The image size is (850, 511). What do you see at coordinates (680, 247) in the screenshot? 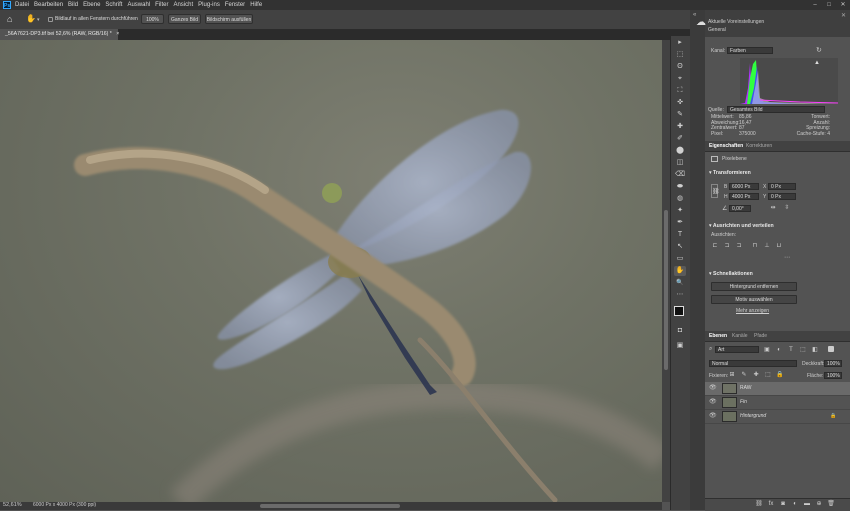
I see `path-select-tool-icon: ↖` at bounding box center [680, 247].